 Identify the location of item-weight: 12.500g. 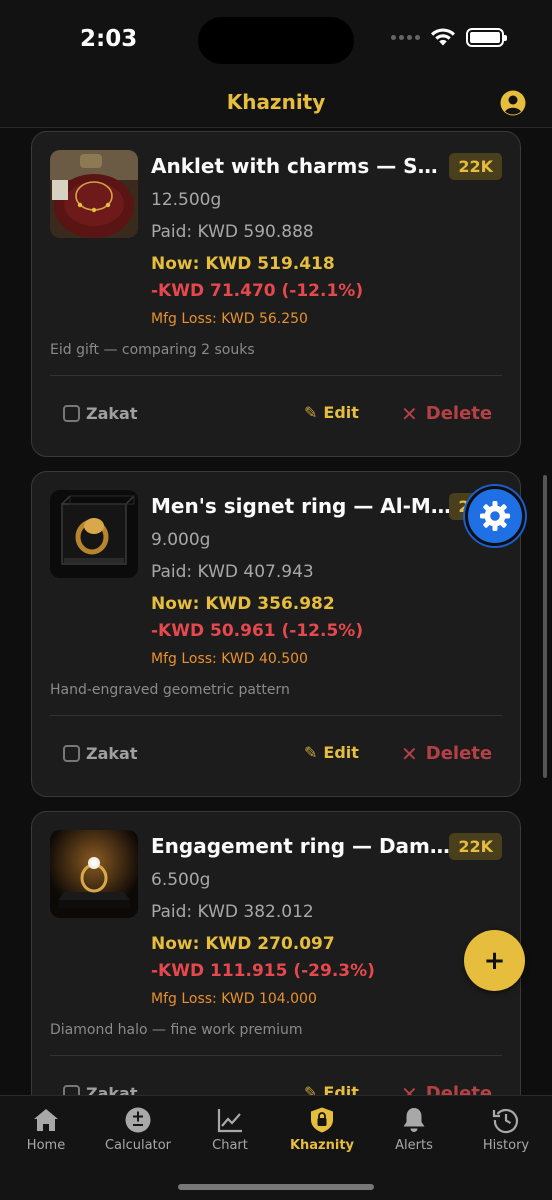
(186, 200).